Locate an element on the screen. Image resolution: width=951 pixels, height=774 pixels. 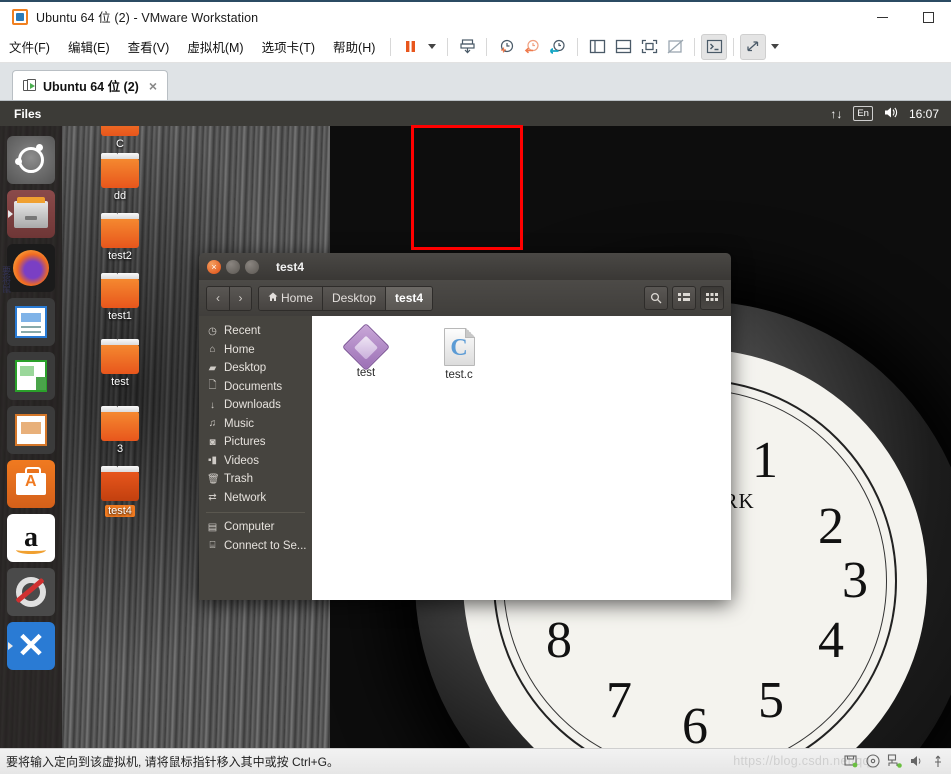
revert-snapshot-button is located at coordinates (532, 47).